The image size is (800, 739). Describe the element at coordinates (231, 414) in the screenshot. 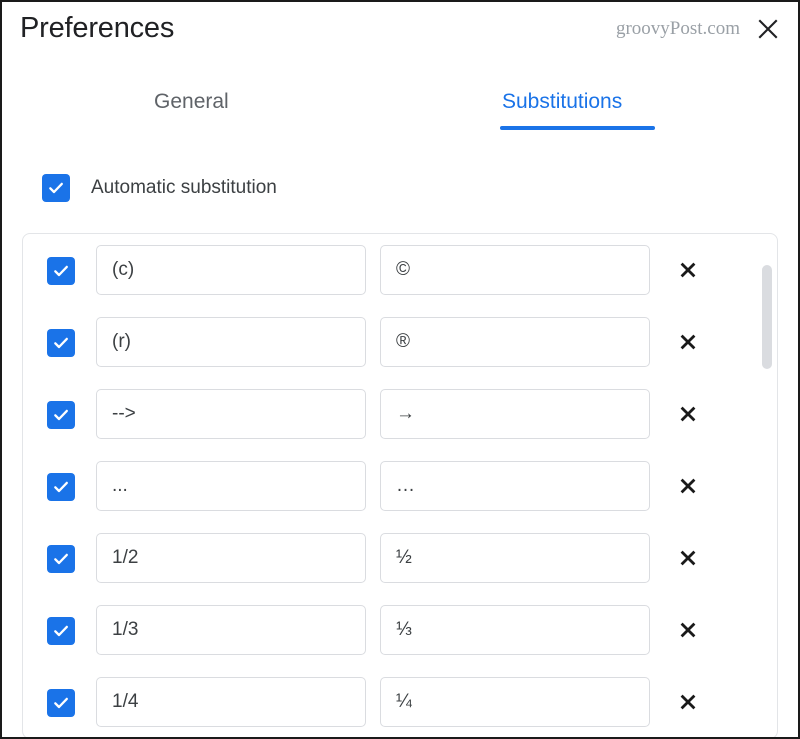

I see `shortcut-input: -->` at that location.